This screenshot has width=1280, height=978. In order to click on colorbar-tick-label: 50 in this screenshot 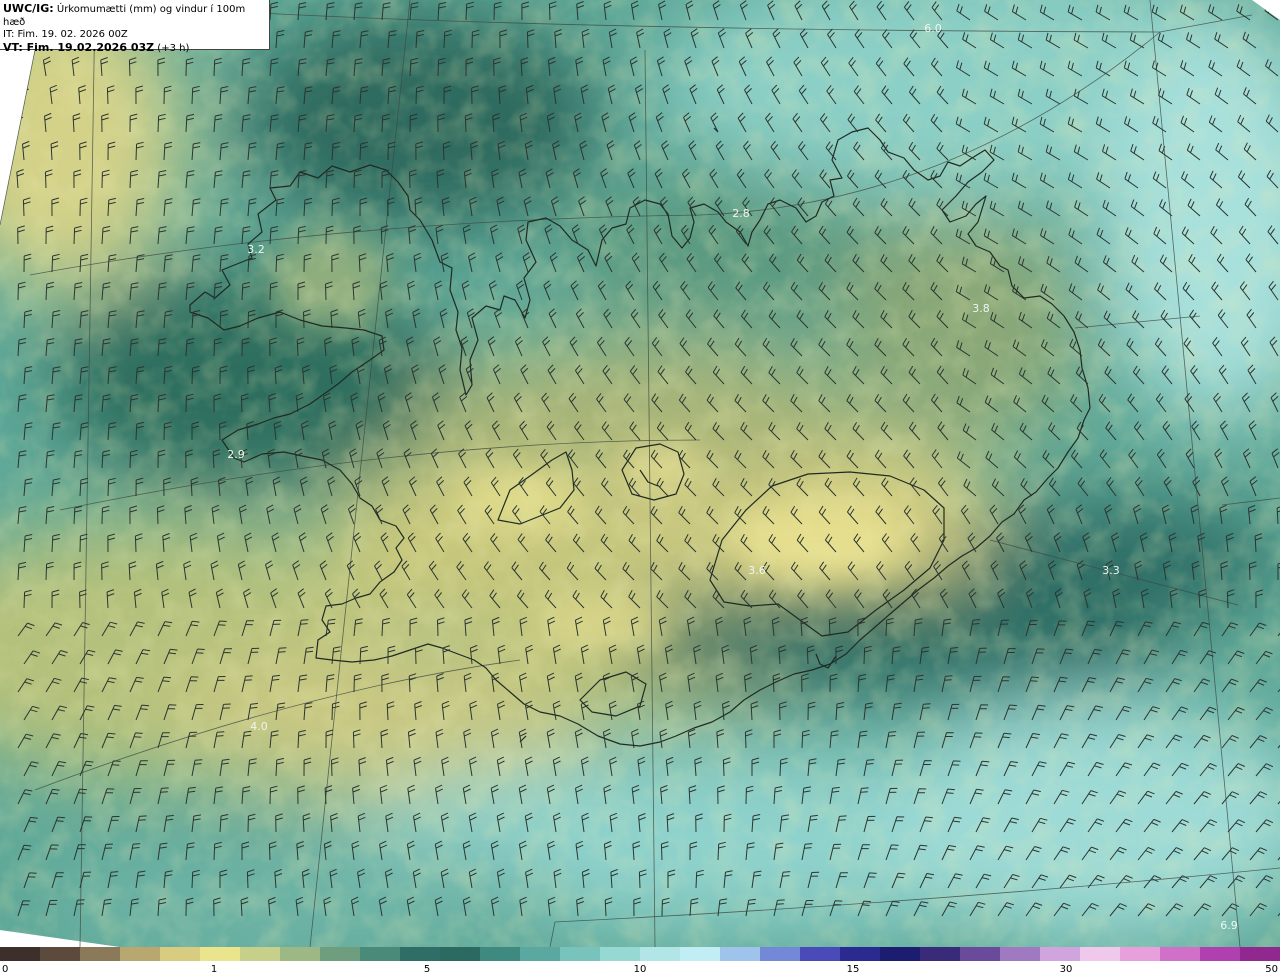, I will do `click(1271, 969)`.